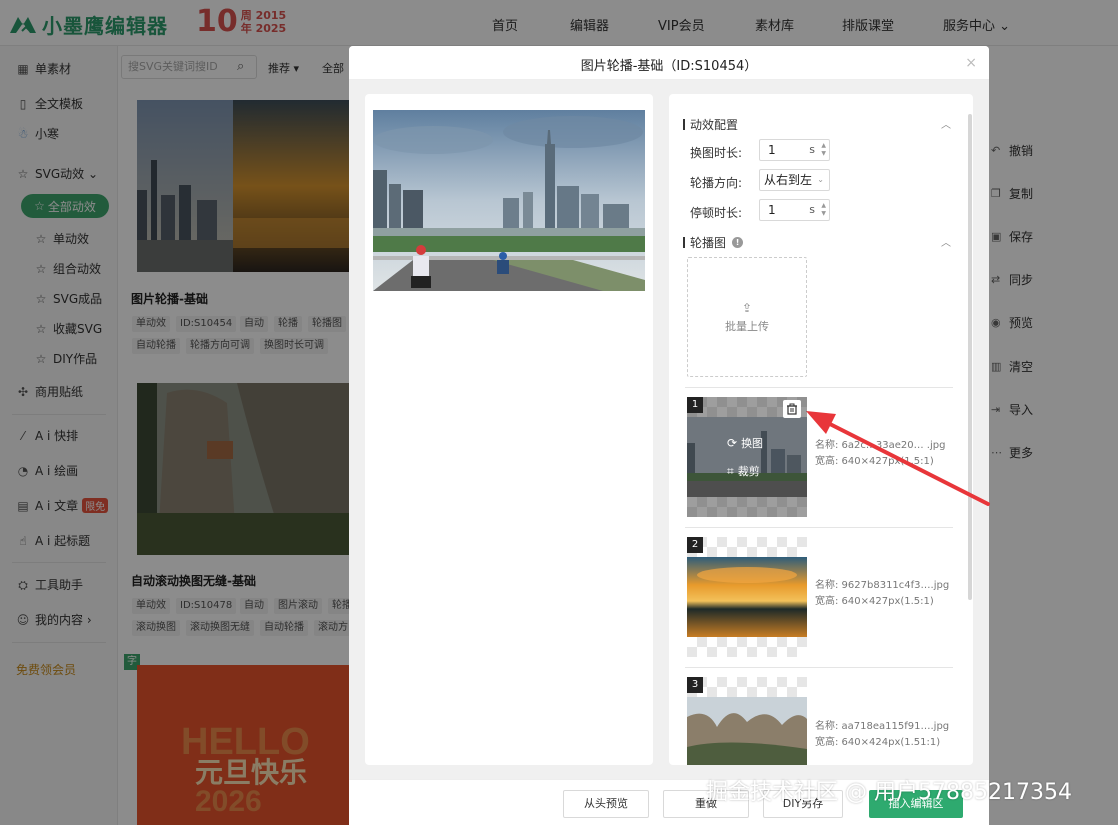 This screenshot has width=1118, height=825. What do you see at coordinates (880, 445) in the screenshot?
I see `slide-filename: 名称: 6a2c…33ae20… .jpg` at bounding box center [880, 445].